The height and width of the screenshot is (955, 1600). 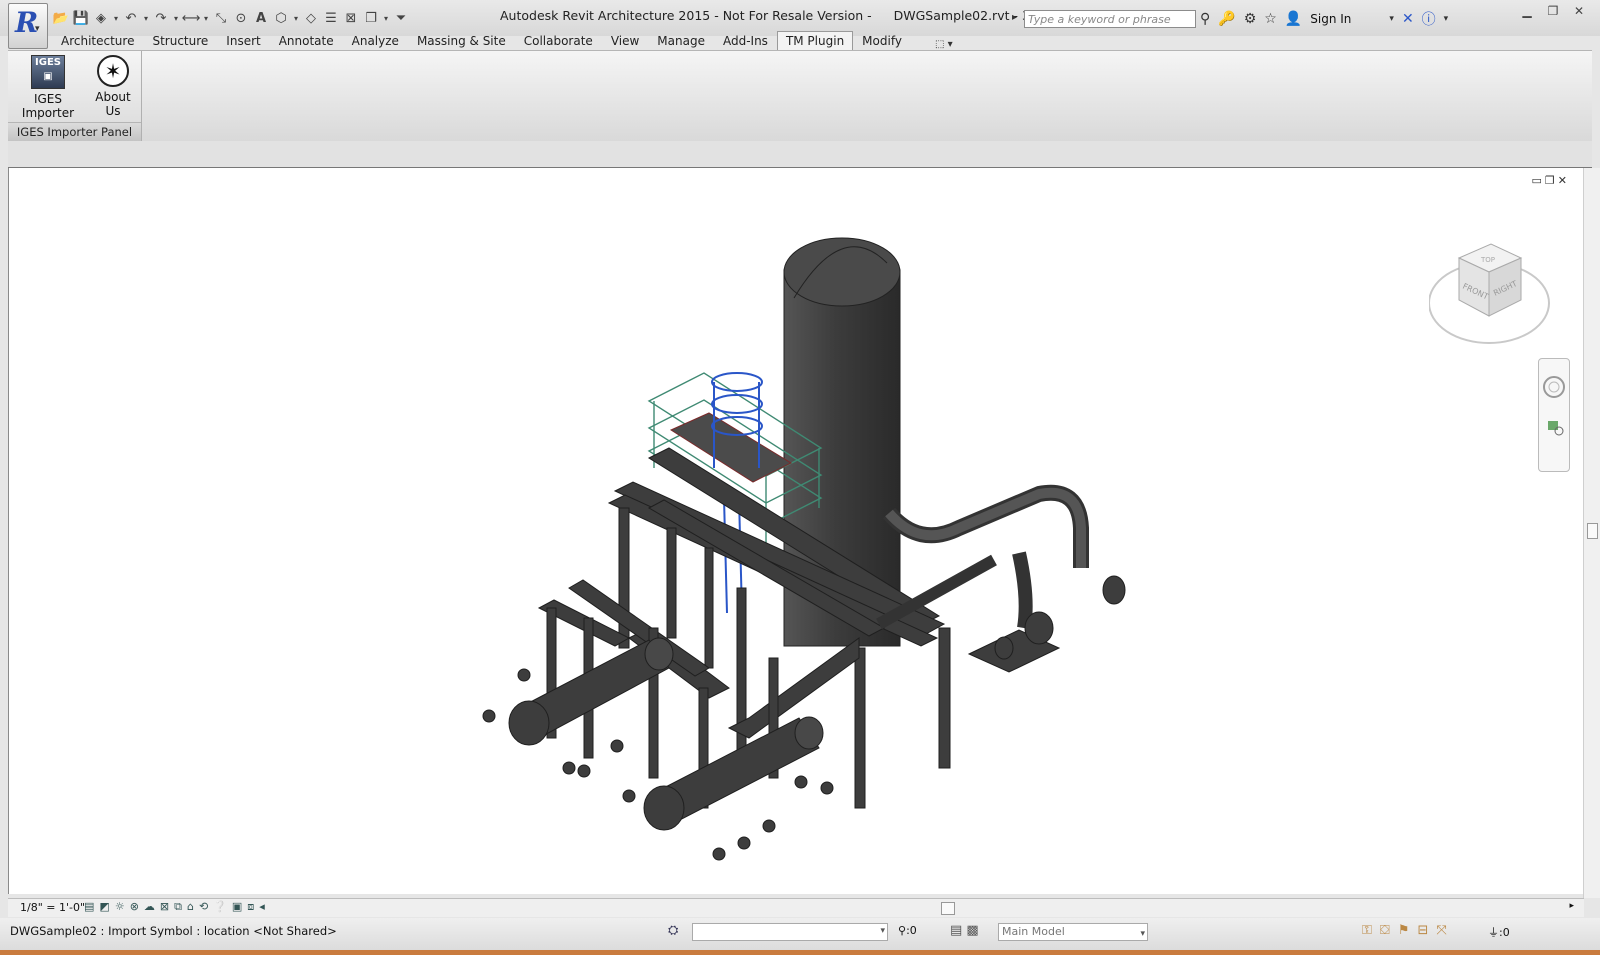 I want to click on search-input: Type a keyword or phrase, so click(x=1110, y=19).